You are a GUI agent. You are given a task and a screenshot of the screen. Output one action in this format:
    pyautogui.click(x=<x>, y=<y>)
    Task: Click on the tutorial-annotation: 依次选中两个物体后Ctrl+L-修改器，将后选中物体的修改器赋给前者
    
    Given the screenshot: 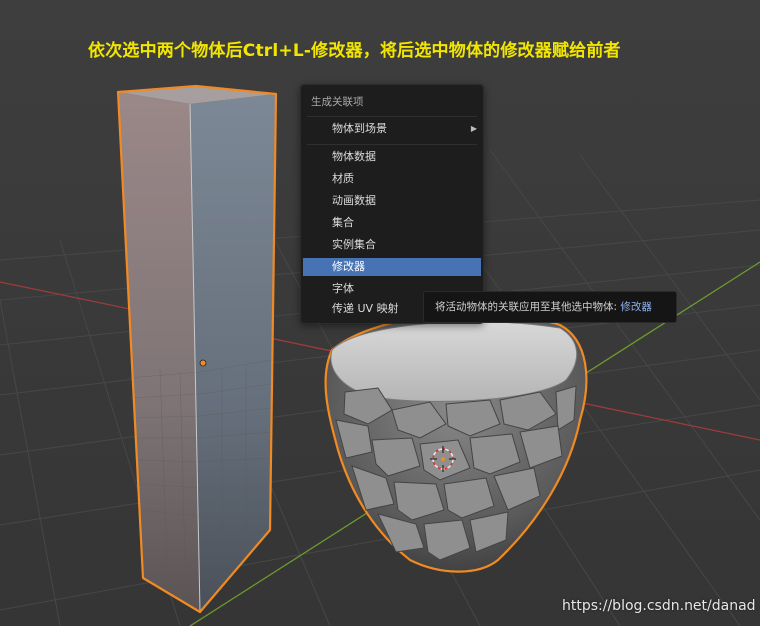 What is the action you would take?
    pyautogui.click(x=354, y=51)
    